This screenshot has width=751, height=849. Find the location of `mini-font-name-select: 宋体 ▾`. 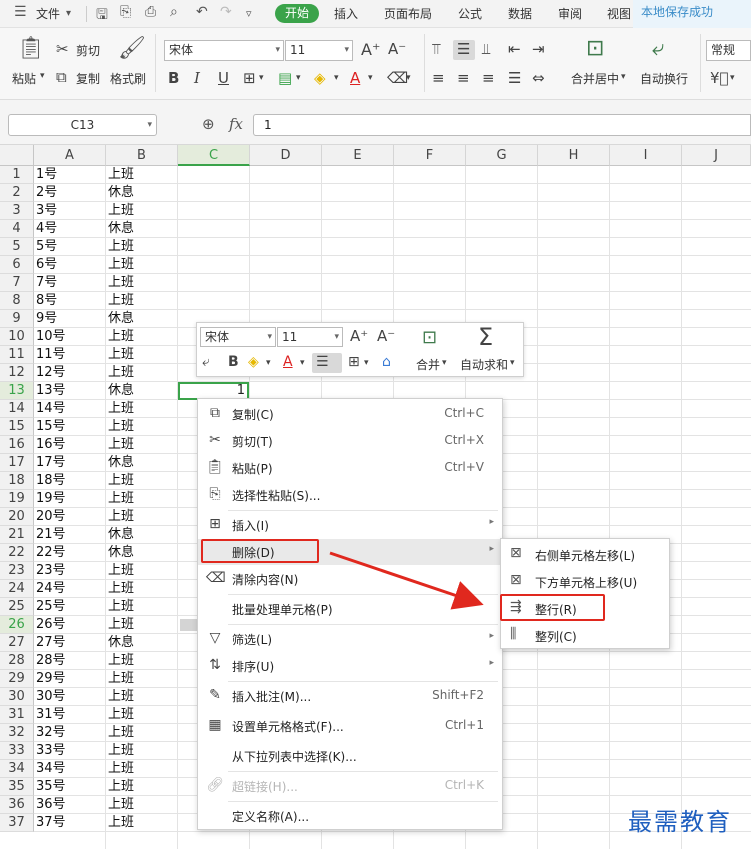

mini-font-name-select: 宋体 ▾ is located at coordinates (238, 337).